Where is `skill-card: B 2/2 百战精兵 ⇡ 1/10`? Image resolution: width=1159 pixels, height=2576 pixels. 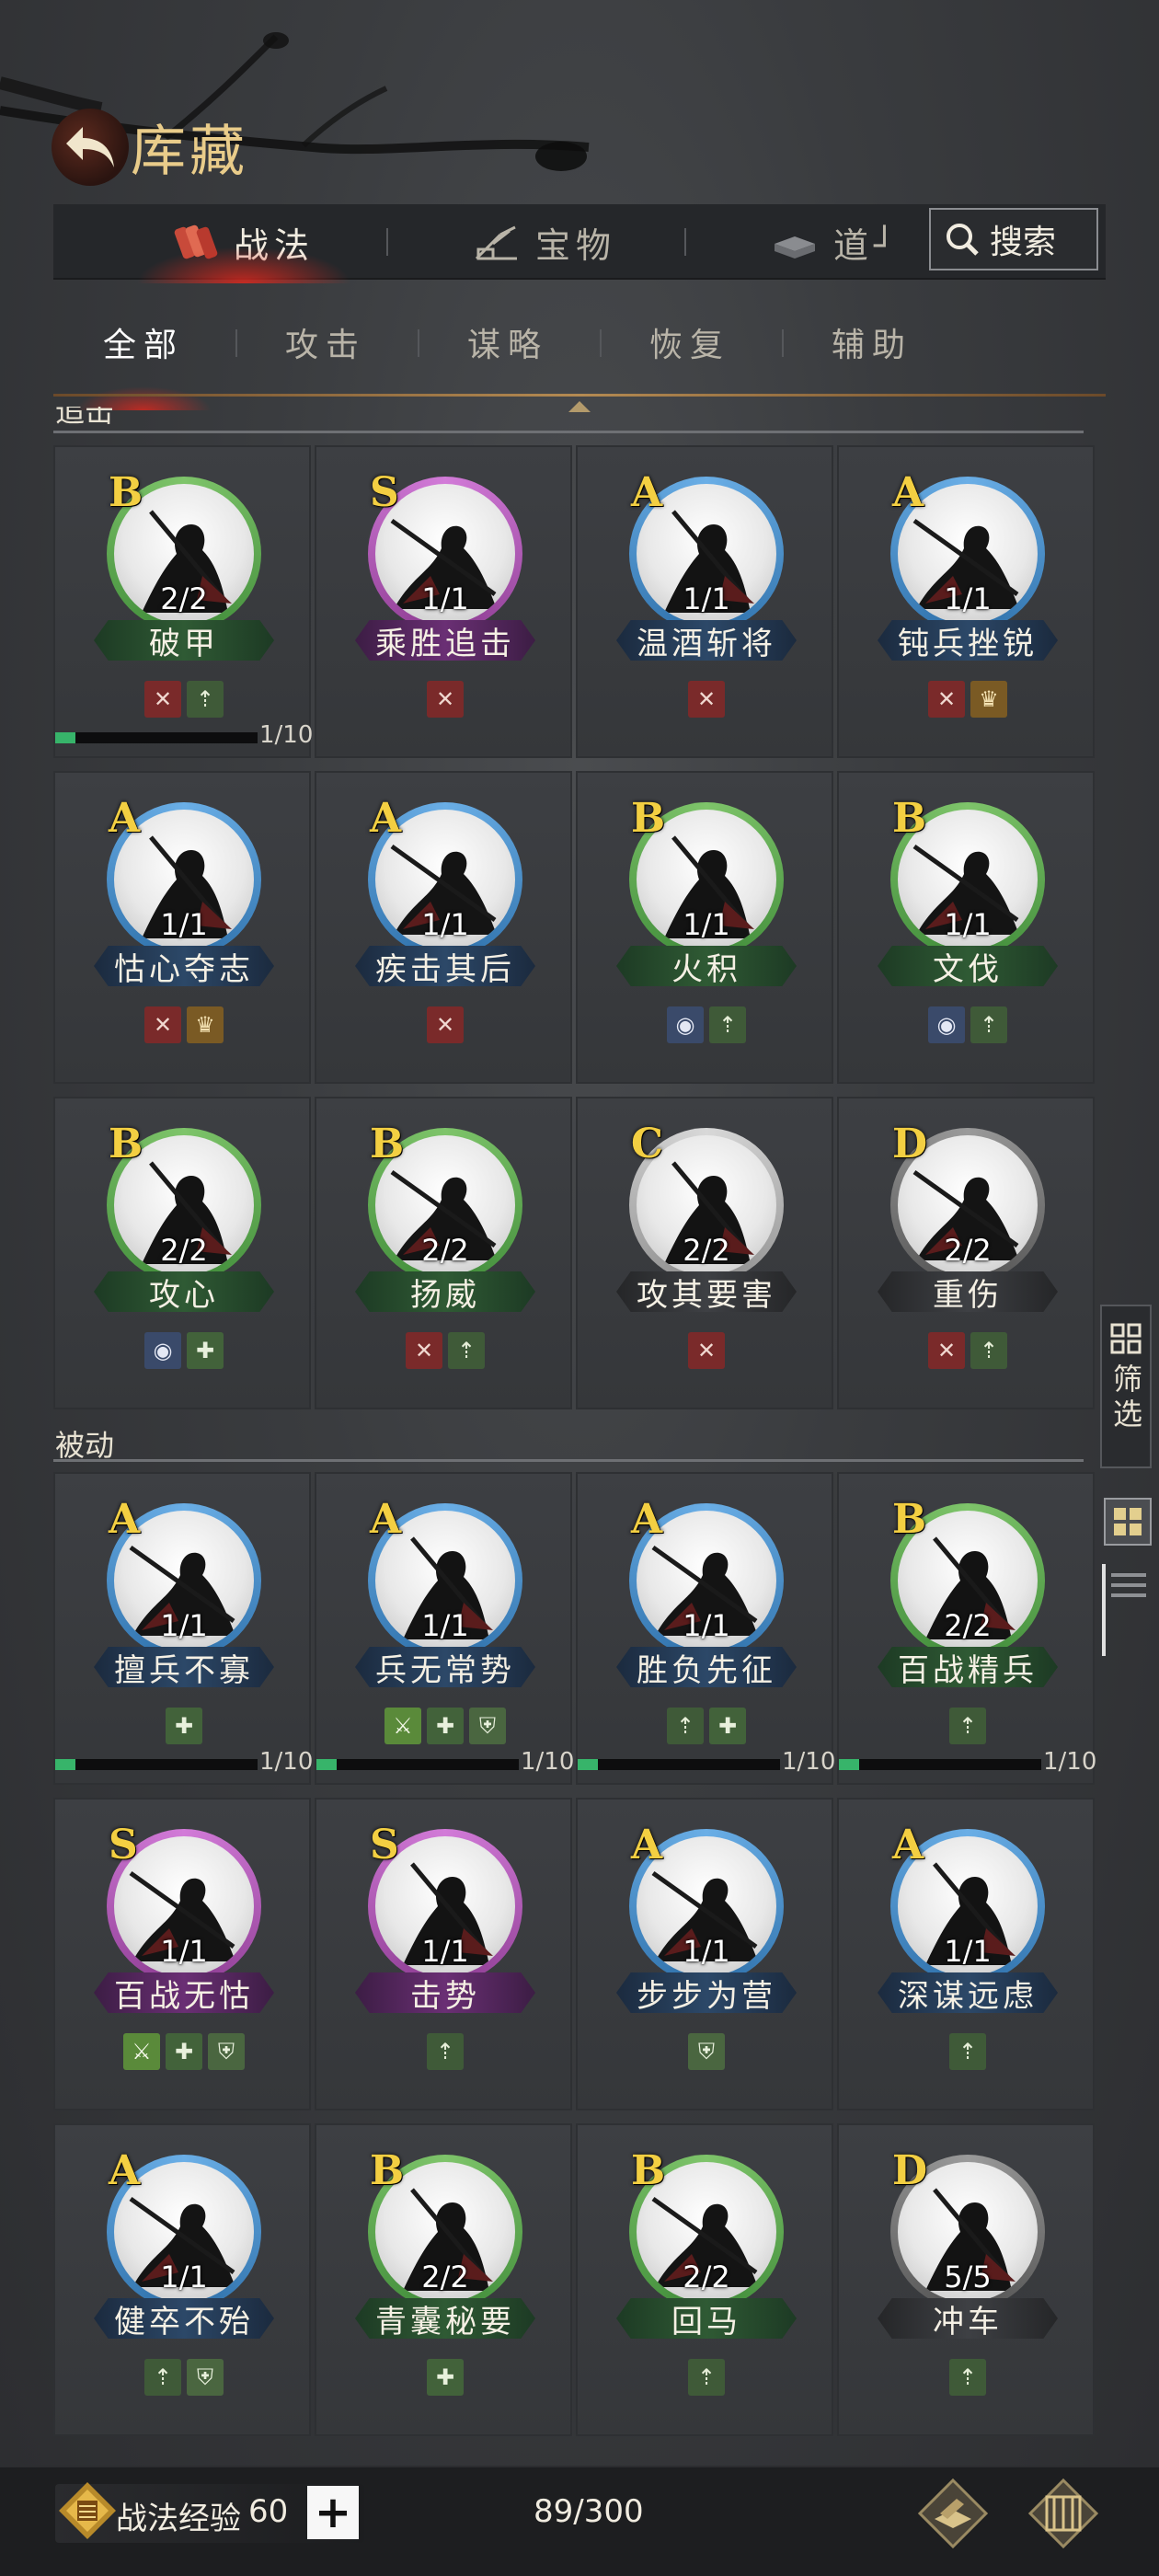 skill-card: B 2/2 百战精兵 ⇡ 1/10 is located at coordinates (966, 1628).